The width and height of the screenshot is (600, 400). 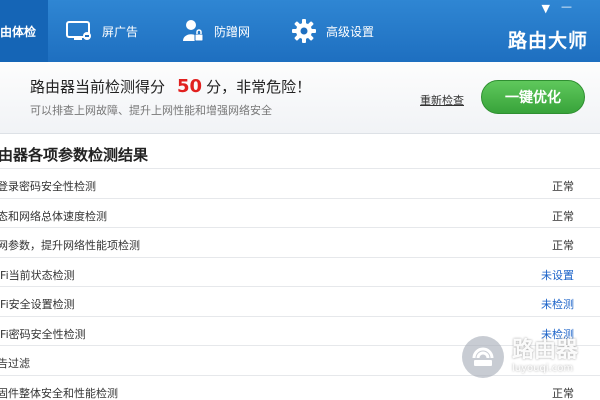 What do you see at coordinates (300, 212) in the screenshot?
I see `result-row: 态和网络总体速度检测 正常` at bounding box center [300, 212].